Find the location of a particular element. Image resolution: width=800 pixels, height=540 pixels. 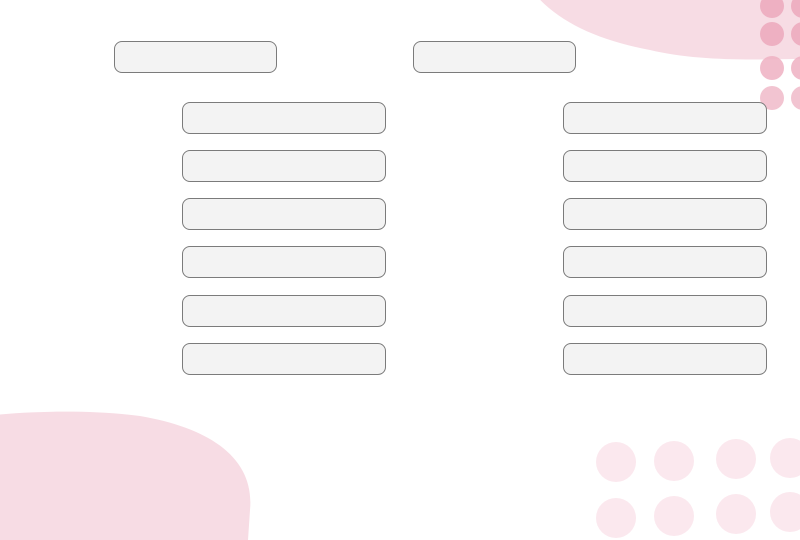

decorative-blob-bottom is located at coordinates (125, 475).